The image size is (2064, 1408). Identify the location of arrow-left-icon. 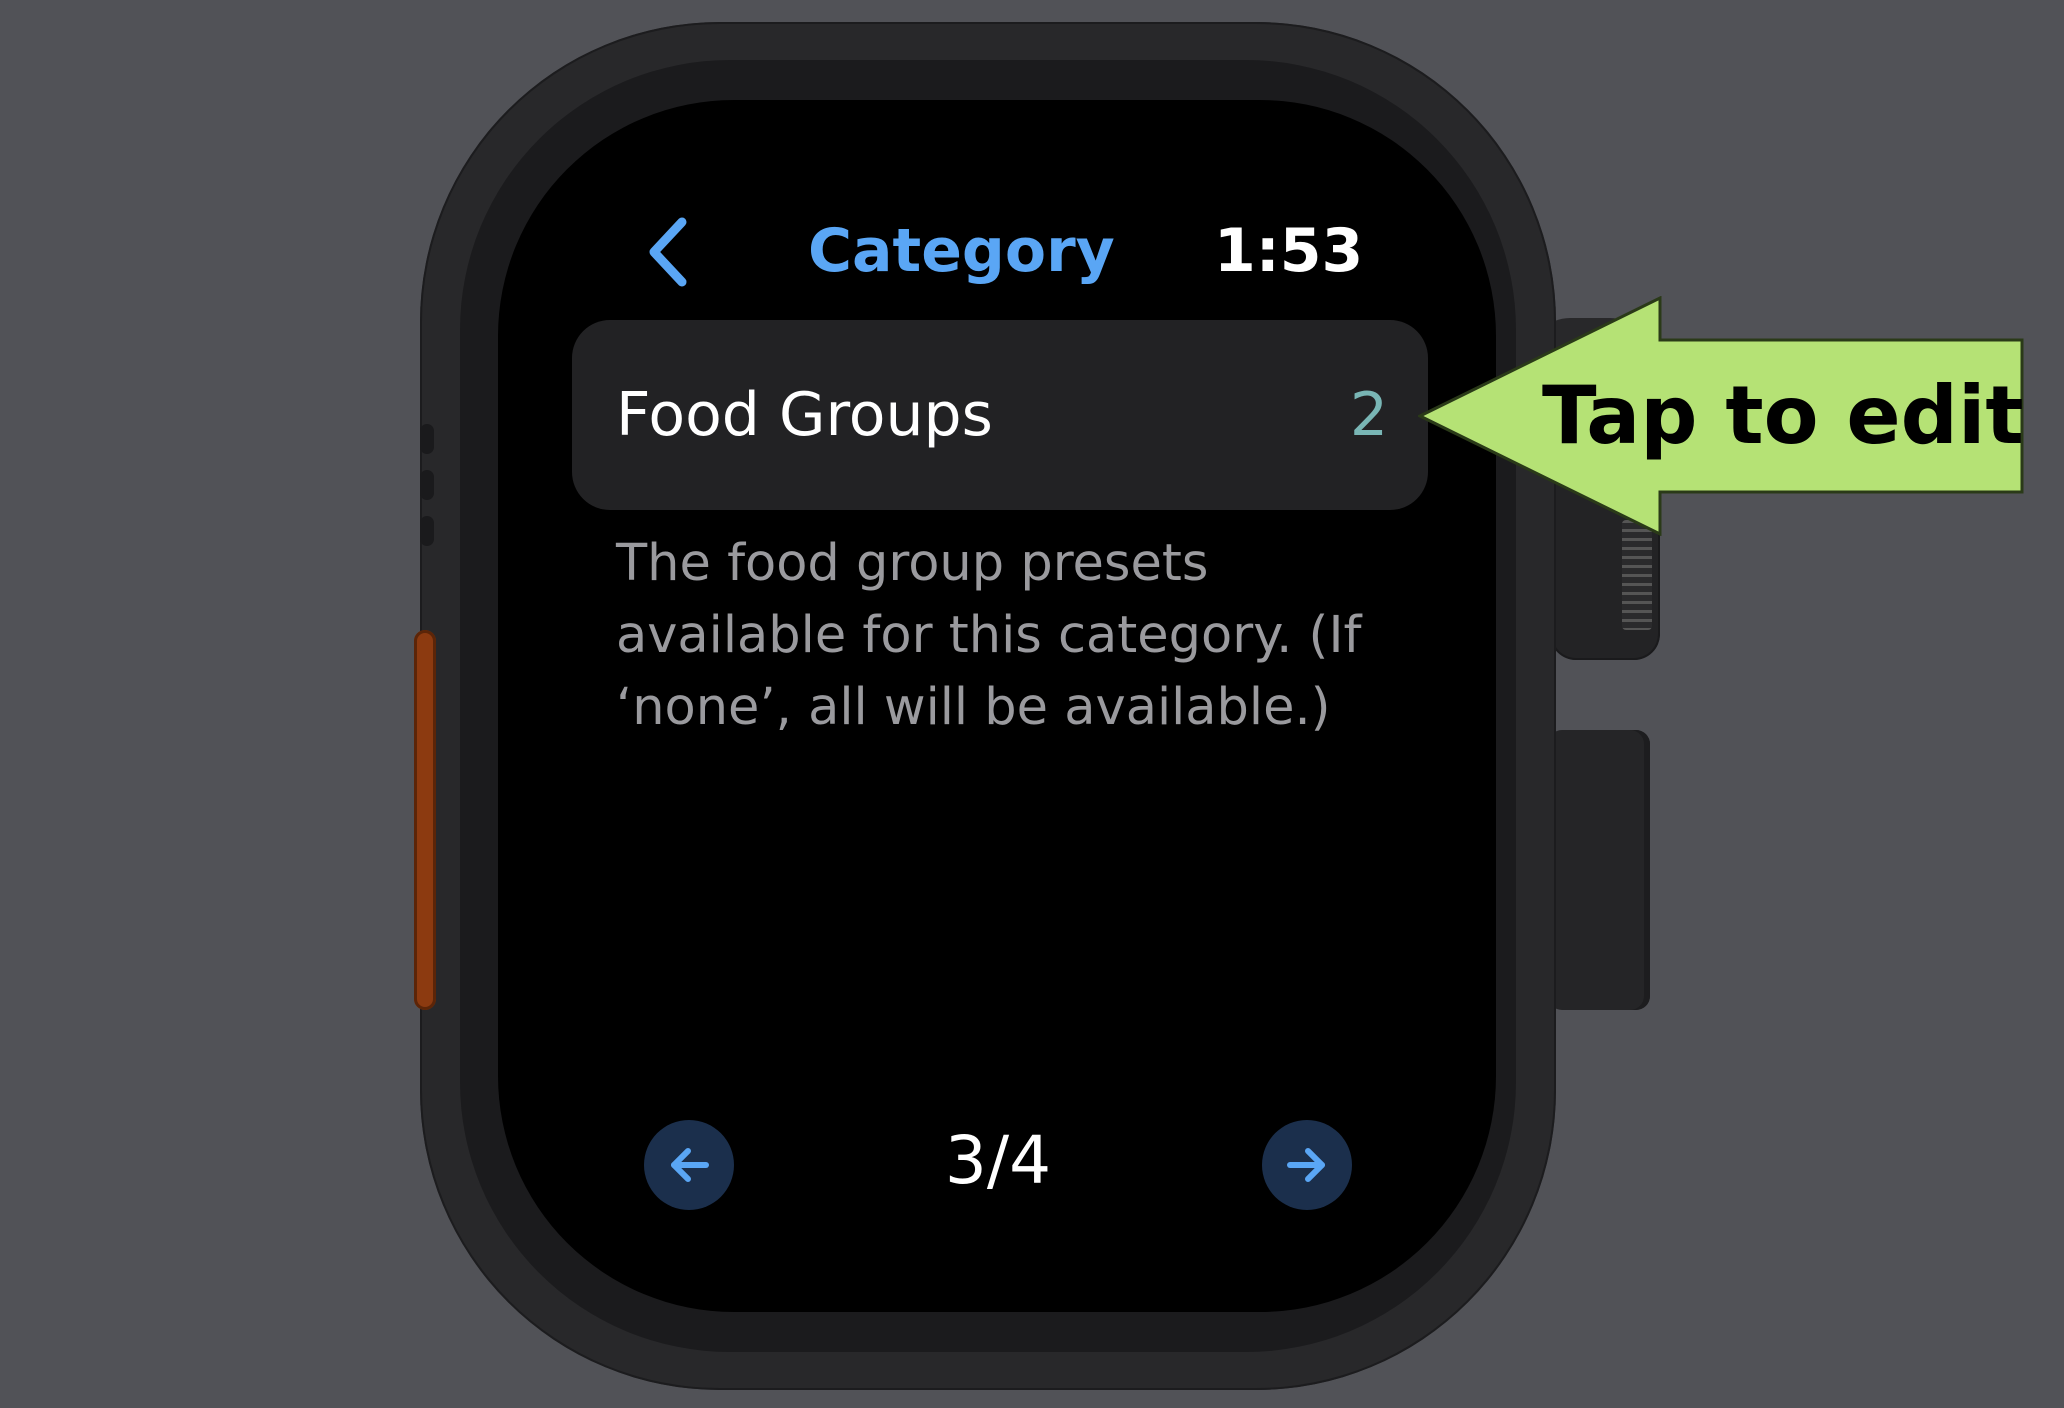
(690, 1165).